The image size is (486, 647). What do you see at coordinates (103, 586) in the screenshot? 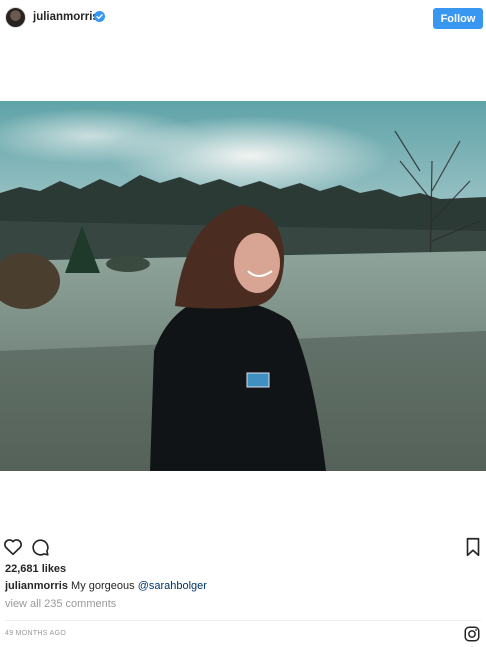
I see `caption-text: My gorgeous` at bounding box center [103, 586].